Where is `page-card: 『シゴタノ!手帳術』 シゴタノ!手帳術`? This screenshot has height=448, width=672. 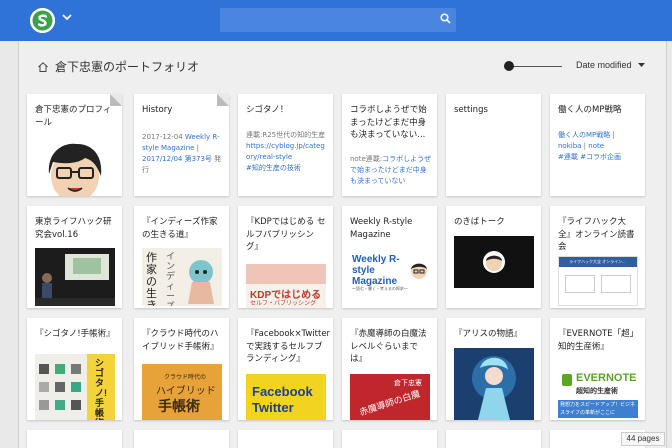
page-card: 『シゴタノ!手帳術』 シゴタノ!手帳術 is located at coordinates (74, 369).